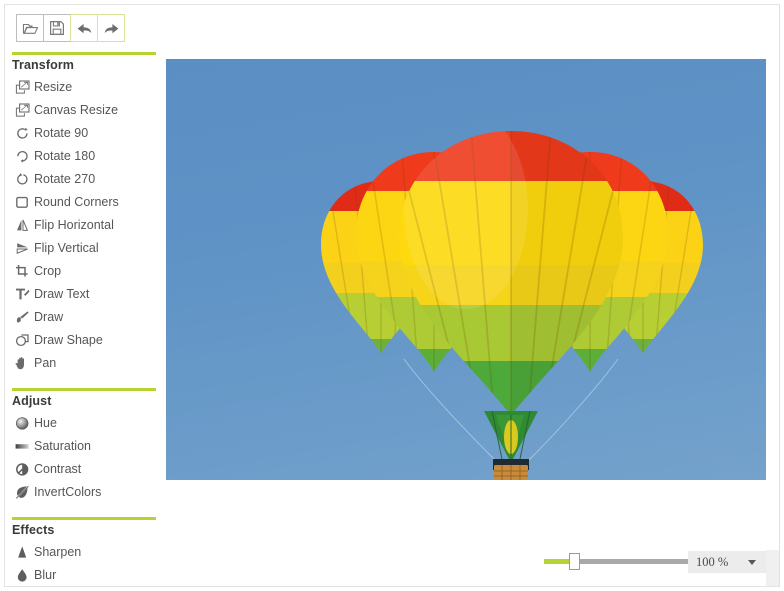  I want to click on crop-icon, so click(22, 271).